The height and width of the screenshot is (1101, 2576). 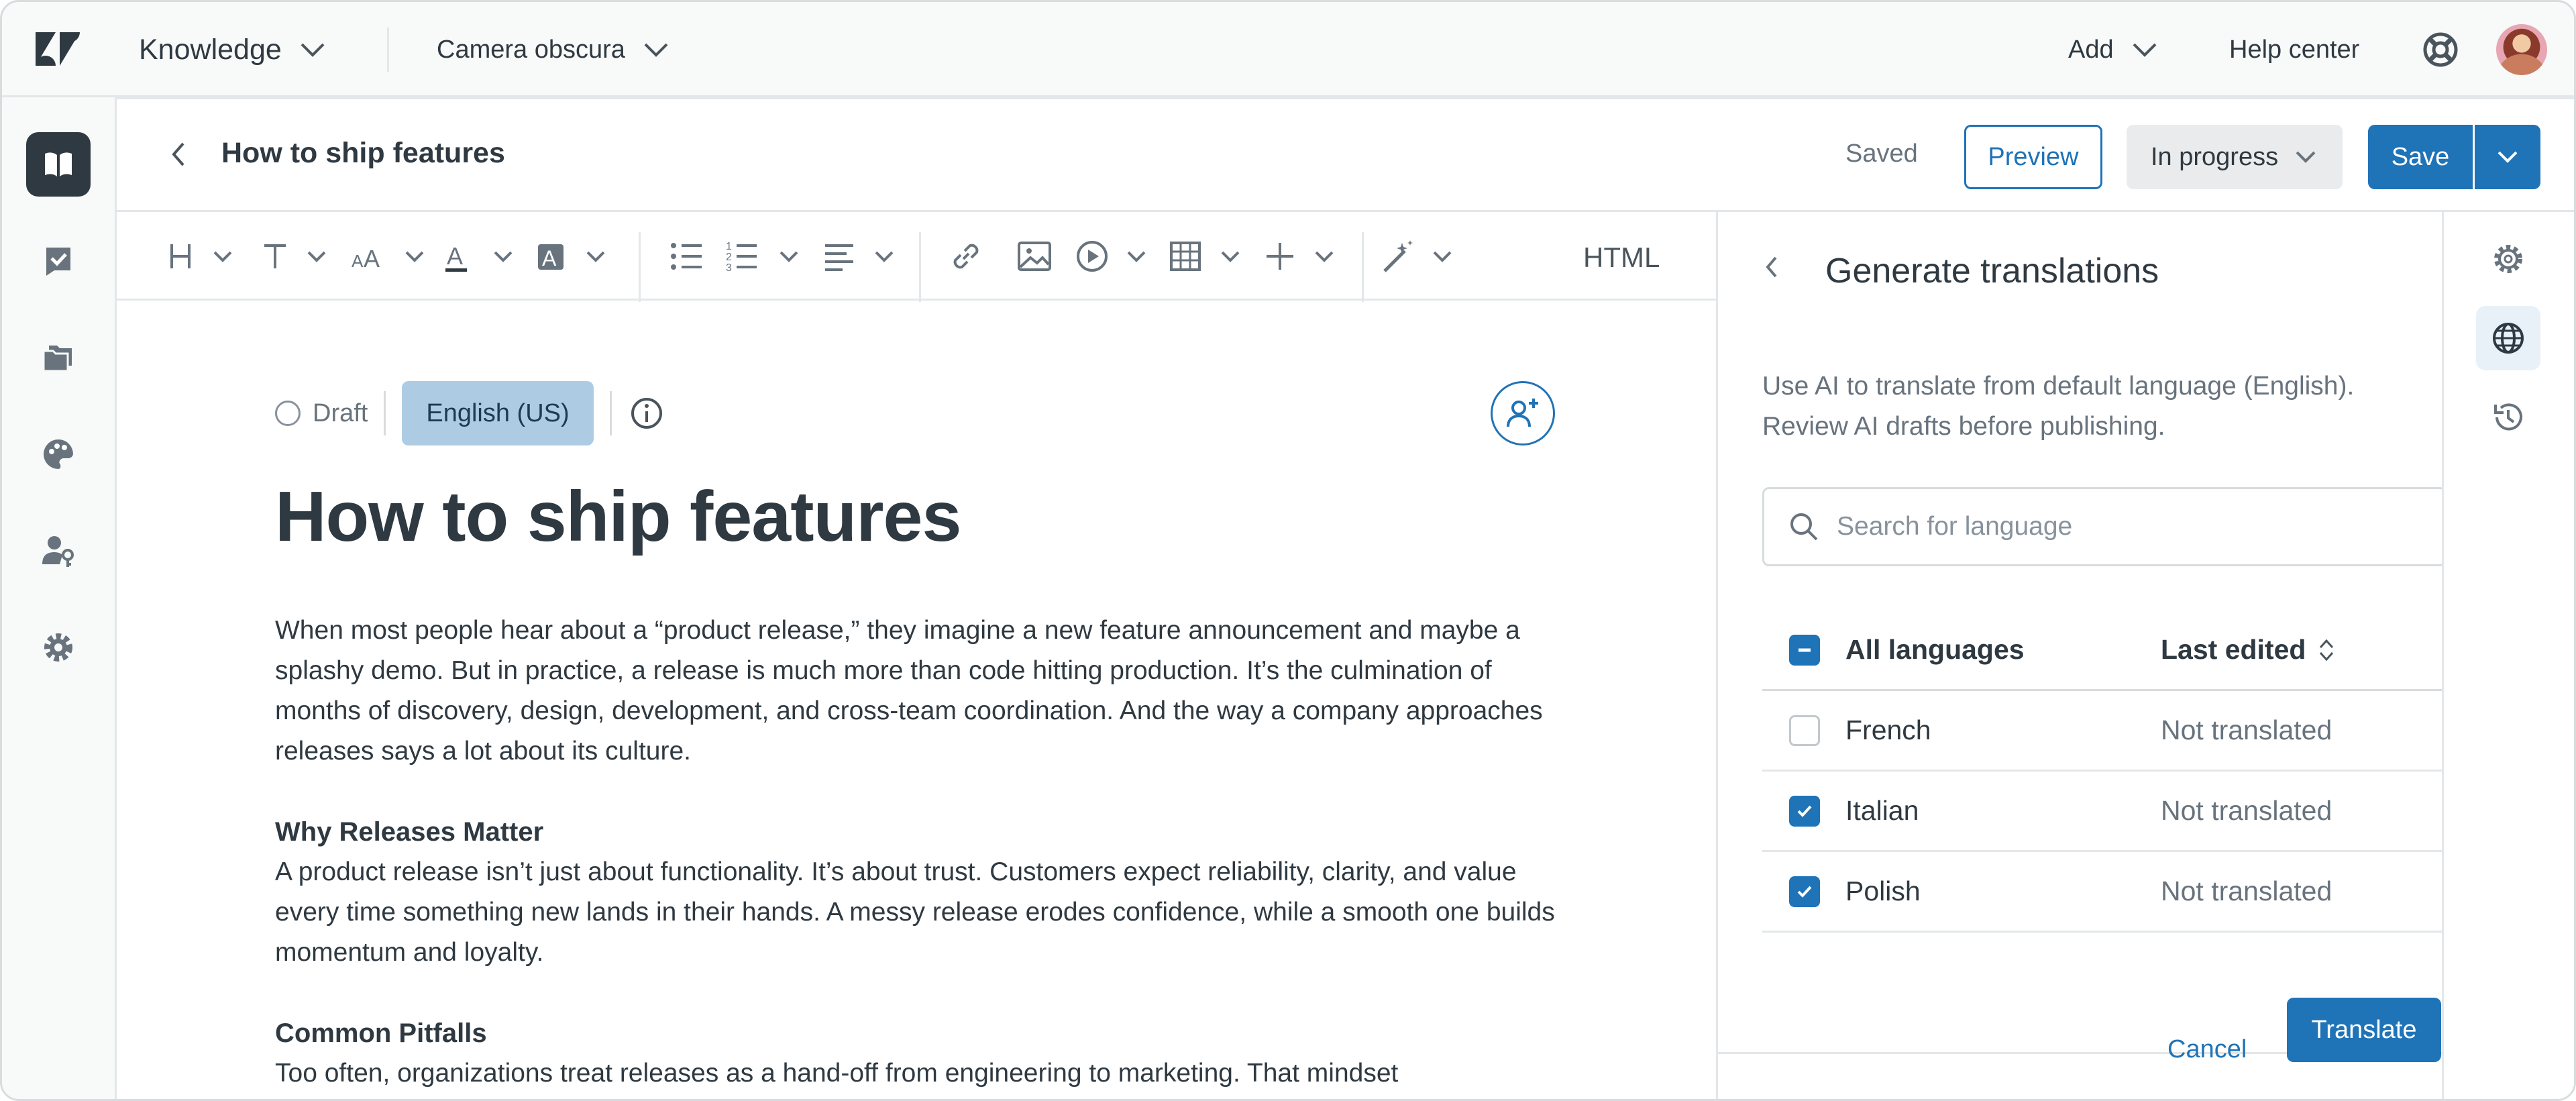 I want to click on insert-tool, so click(x=1305, y=256).